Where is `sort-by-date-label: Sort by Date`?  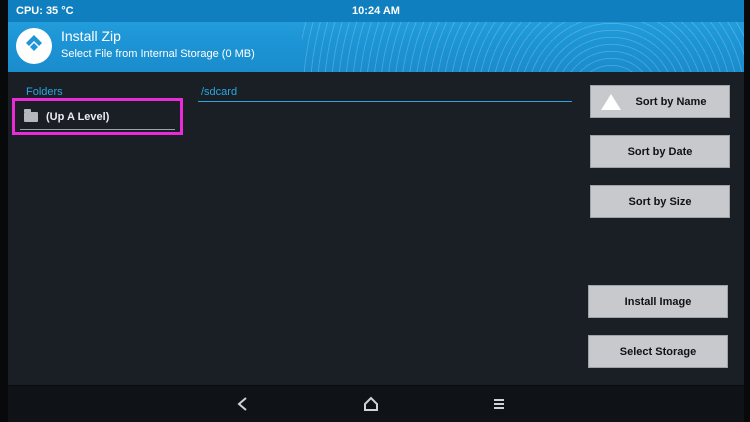 sort-by-date-label: Sort by Date is located at coordinates (660, 151).